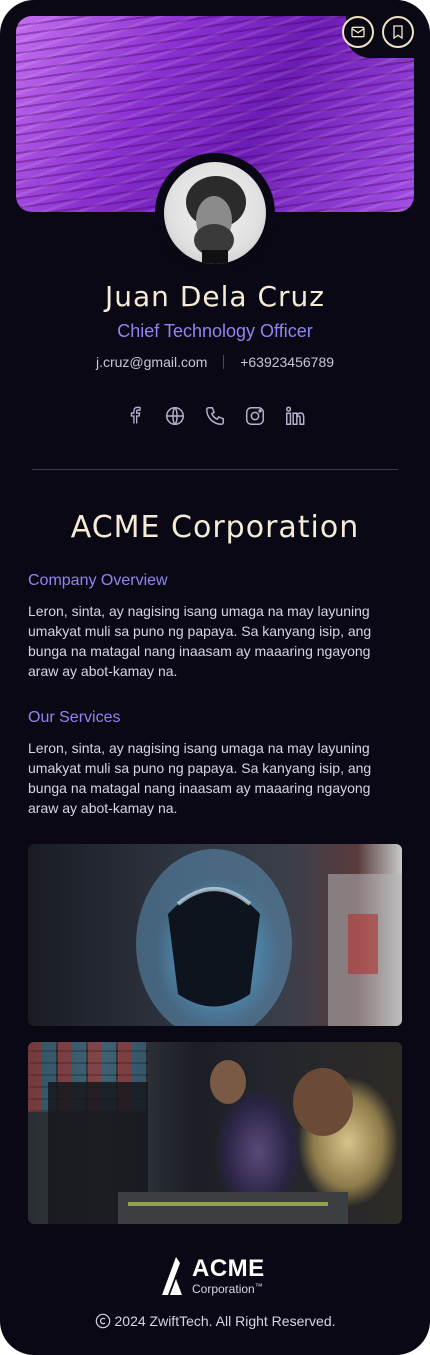  I want to click on email-button, so click(358, 32).